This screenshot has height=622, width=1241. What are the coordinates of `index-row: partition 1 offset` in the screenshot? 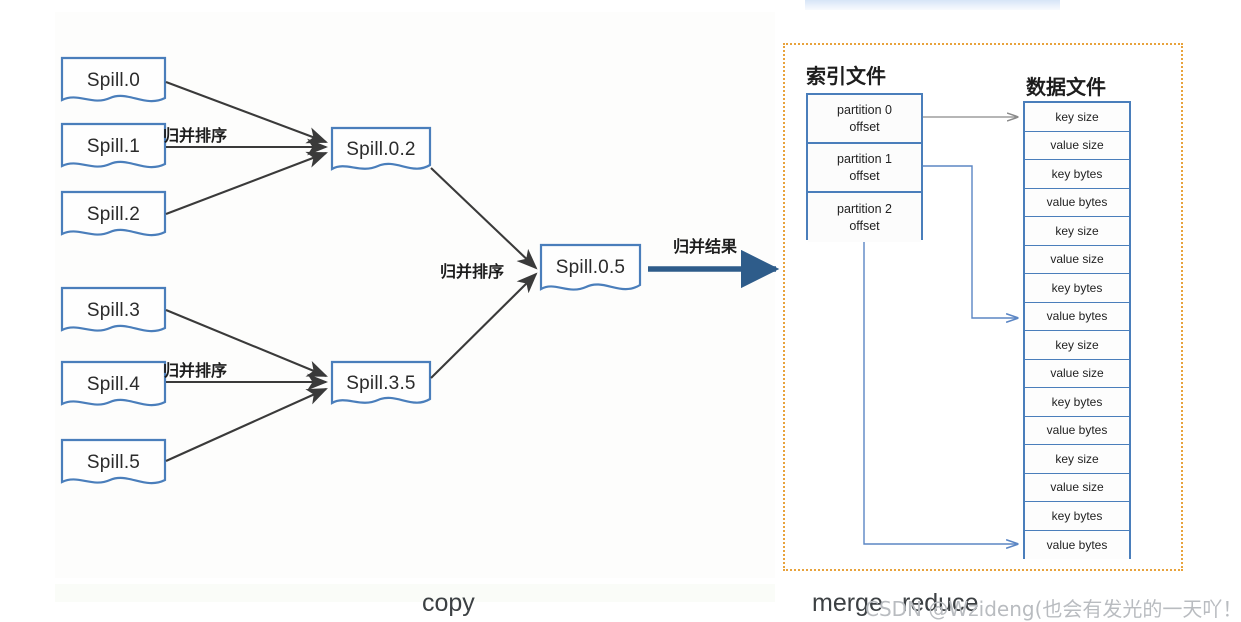 It's located at (864, 168).